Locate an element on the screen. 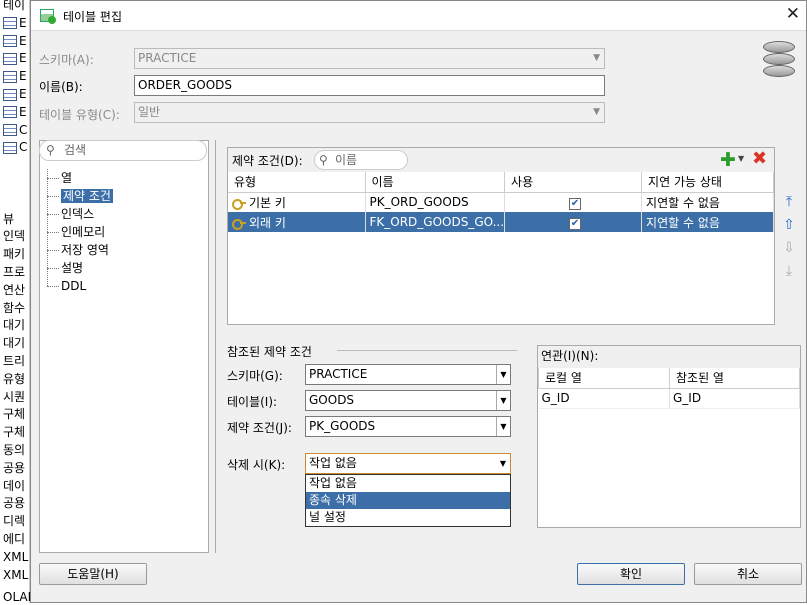  background-nav-label: 패키 is located at coordinates (14, 254).